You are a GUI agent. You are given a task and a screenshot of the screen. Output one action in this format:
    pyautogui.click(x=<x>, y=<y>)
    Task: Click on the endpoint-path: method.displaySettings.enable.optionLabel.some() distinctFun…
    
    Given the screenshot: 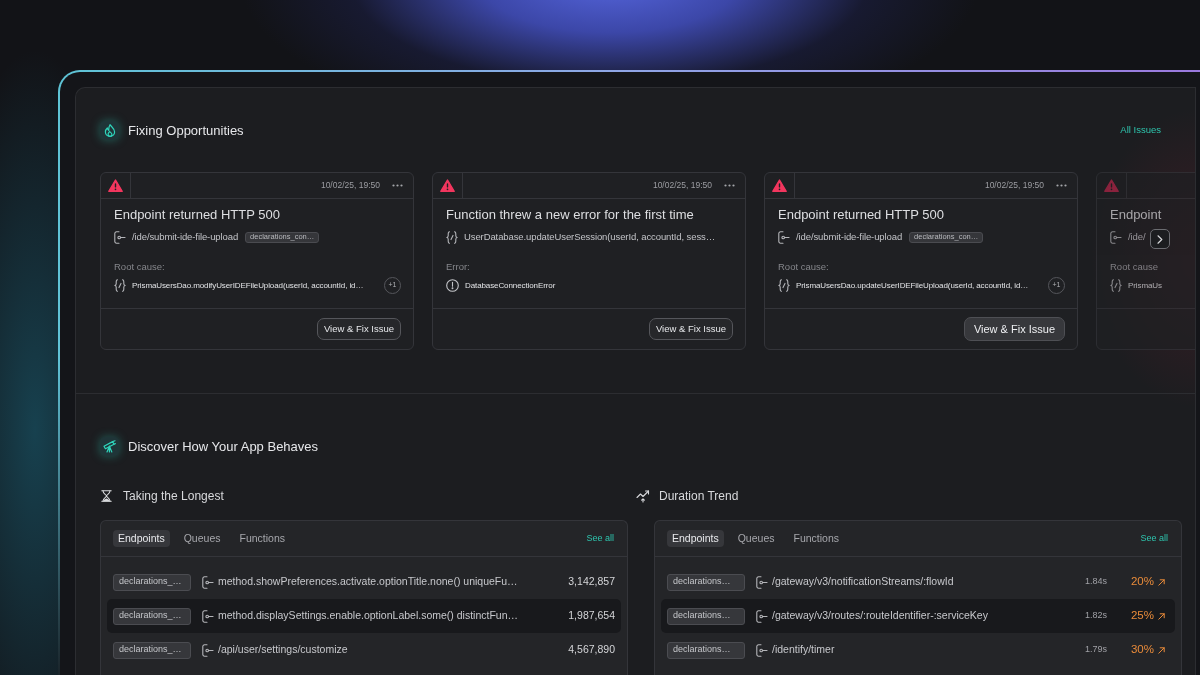 What is the action you would take?
    pyautogui.click(x=368, y=616)
    